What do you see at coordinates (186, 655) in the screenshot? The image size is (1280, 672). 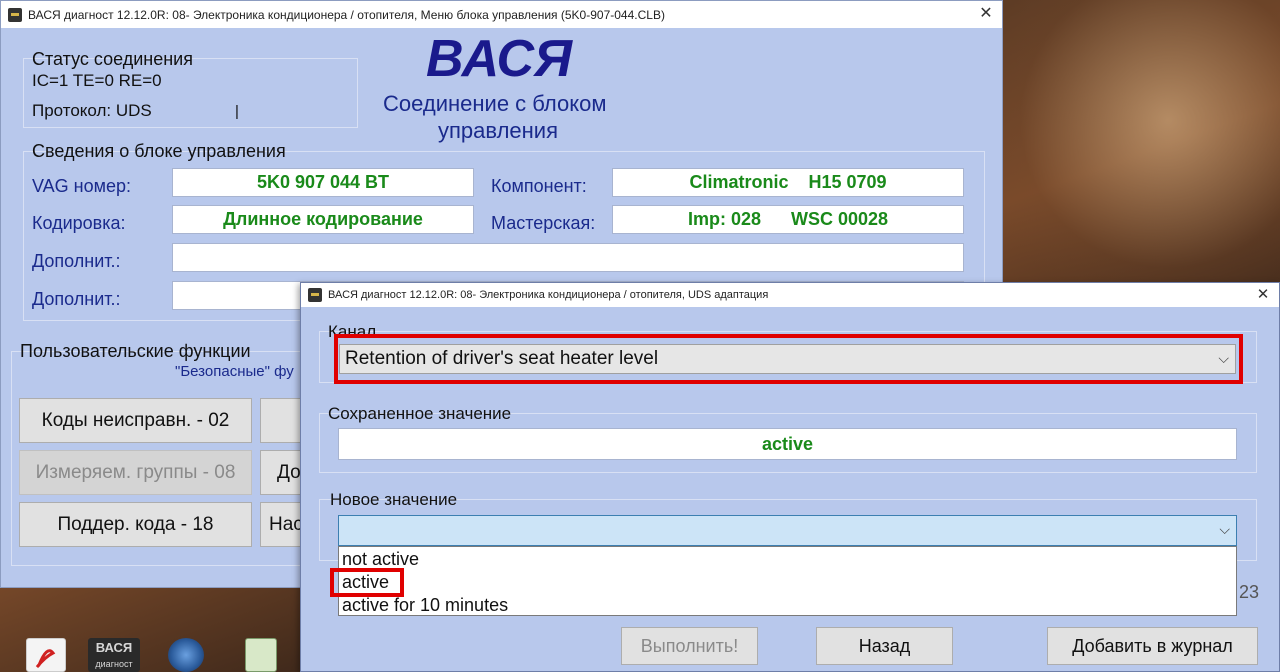 I see `globe-icon` at bounding box center [186, 655].